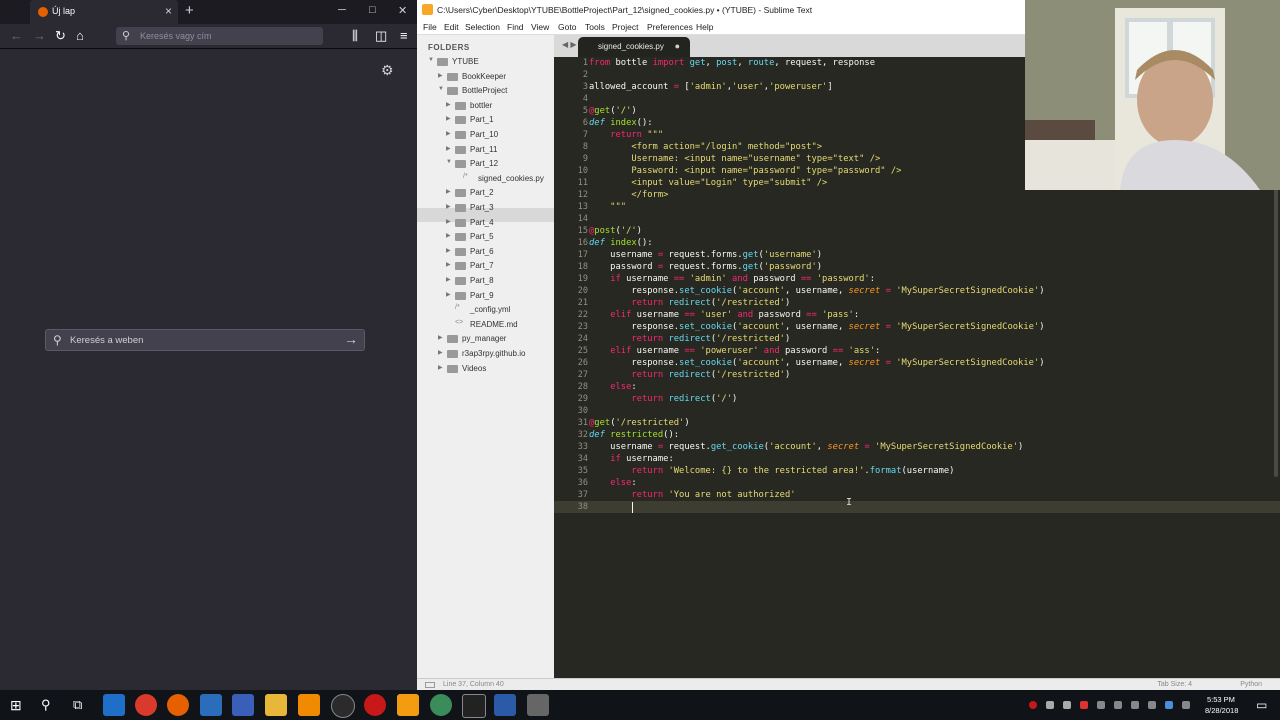 The width and height of the screenshot is (1280, 720). Describe the element at coordinates (178, 705) in the screenshot. I see `firefox-icon` at that location.